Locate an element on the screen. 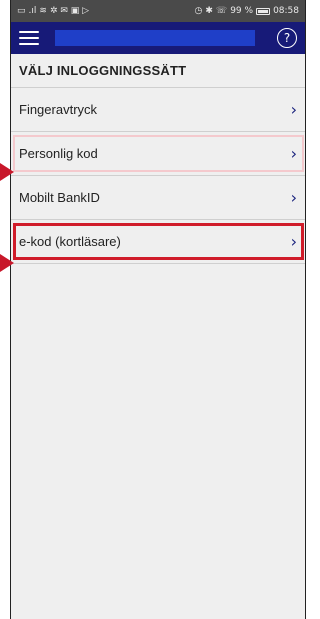  status-bar-right: ◷ ✱ ☏ 99 % 08:58 is located at coordinates (247, 11).